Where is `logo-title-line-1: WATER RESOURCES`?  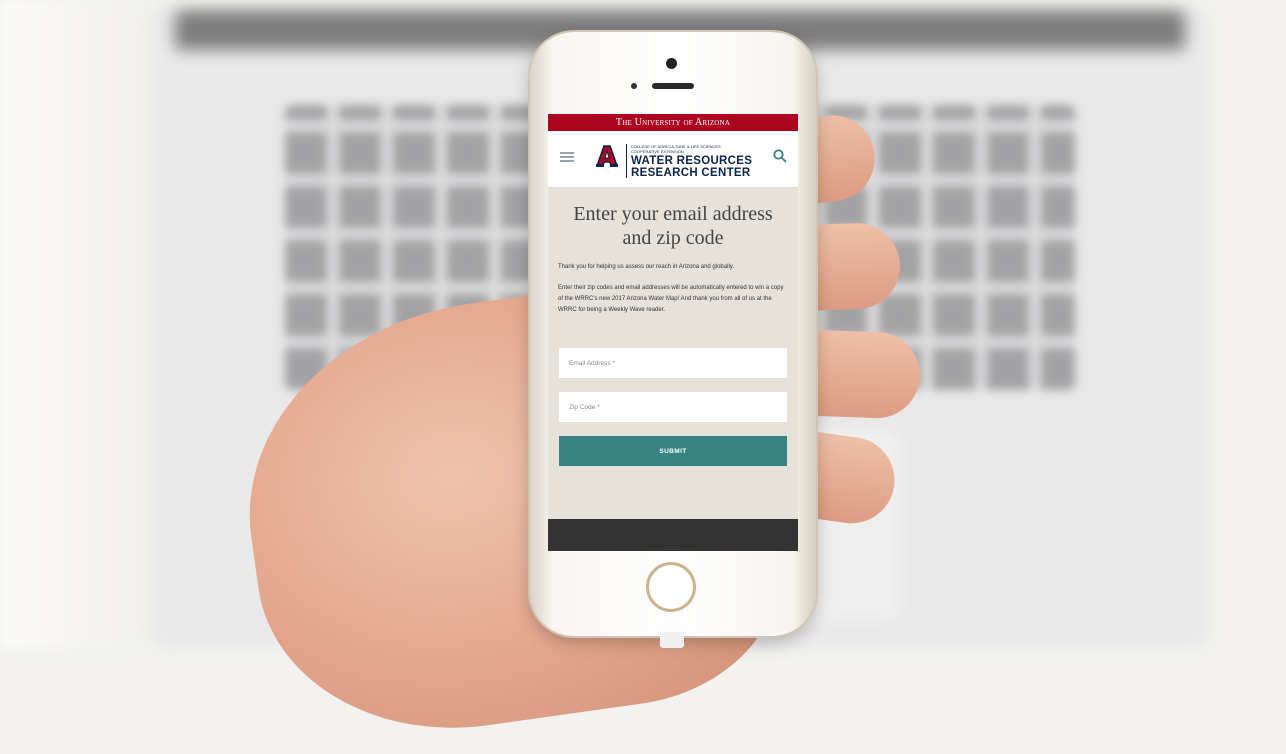 logo-title-line-1: WATER RESOURCES is located at coordinates (692, 161).